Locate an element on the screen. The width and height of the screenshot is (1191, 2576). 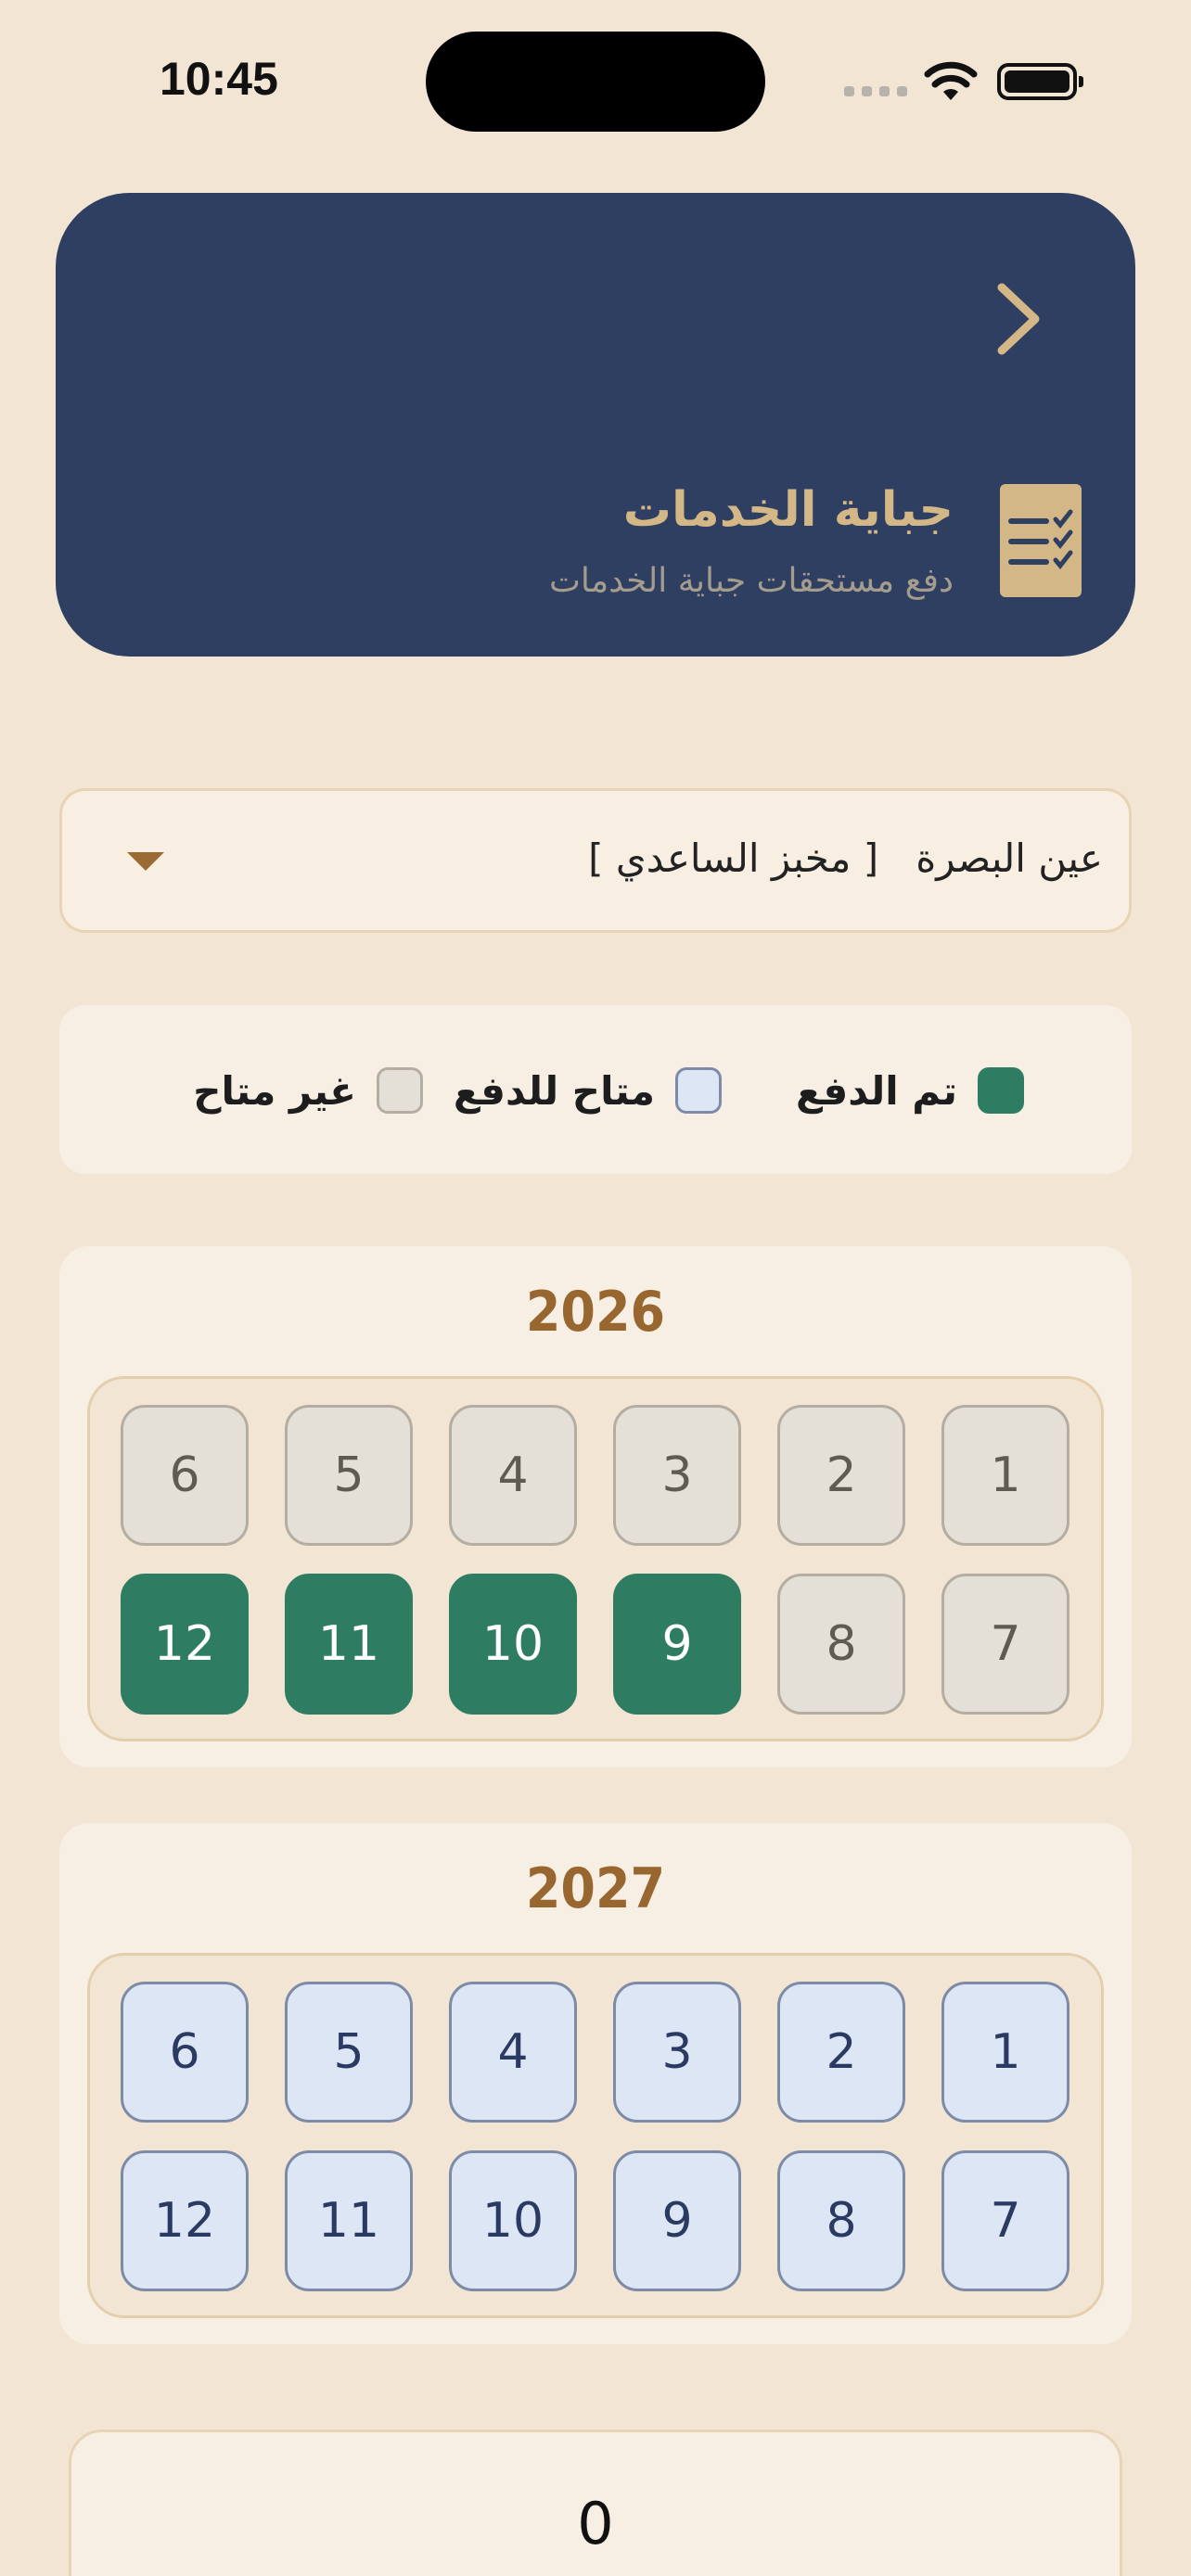
year-title: 2027 is located at coordinates (595, 1888).